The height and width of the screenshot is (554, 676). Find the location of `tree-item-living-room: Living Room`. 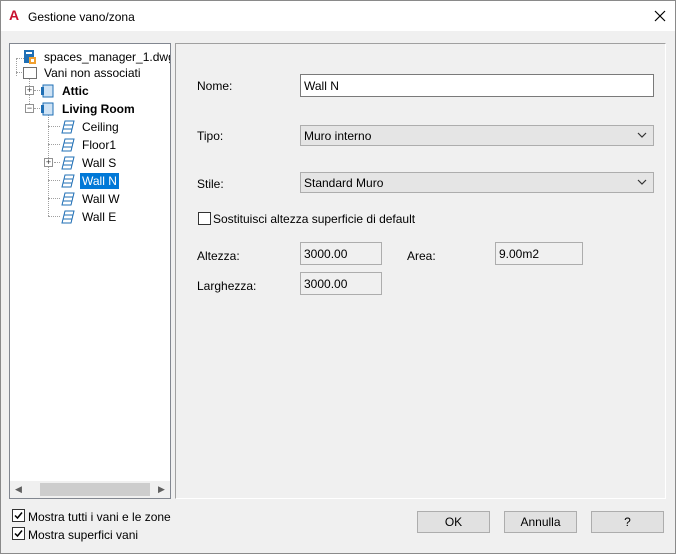

tree-item-living-room: Living Room is located at coordinates (88, 109).